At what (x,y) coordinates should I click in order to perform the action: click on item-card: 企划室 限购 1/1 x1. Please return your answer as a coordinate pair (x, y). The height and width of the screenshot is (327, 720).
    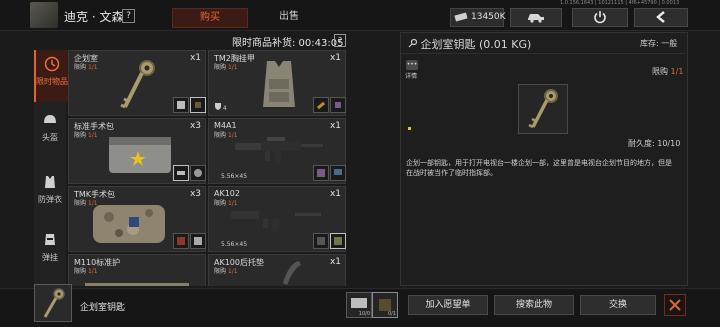
    Looking at the image, I should click on (137, 83).